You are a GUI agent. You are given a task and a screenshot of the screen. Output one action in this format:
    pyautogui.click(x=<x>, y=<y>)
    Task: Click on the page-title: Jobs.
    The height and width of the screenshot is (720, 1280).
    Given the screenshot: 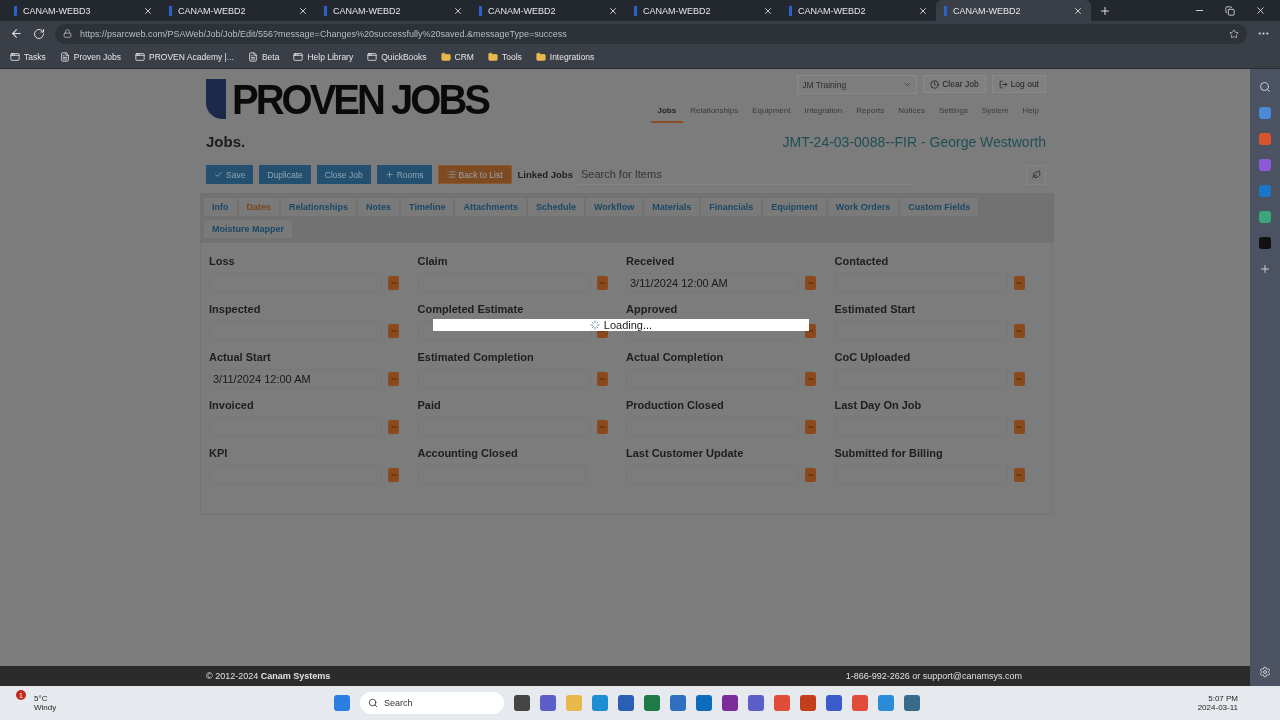 What is the action you would take?
    pyautogui.click(x=226, y=141)
    